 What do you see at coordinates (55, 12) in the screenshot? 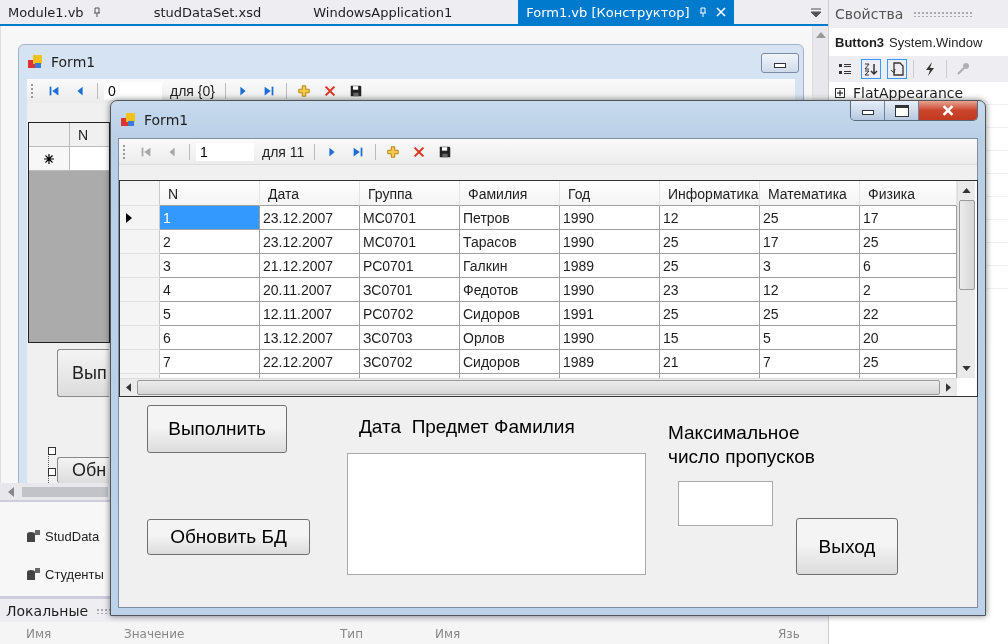
I see `document-tab: Module1.vb` at bounding box center [55, 12].